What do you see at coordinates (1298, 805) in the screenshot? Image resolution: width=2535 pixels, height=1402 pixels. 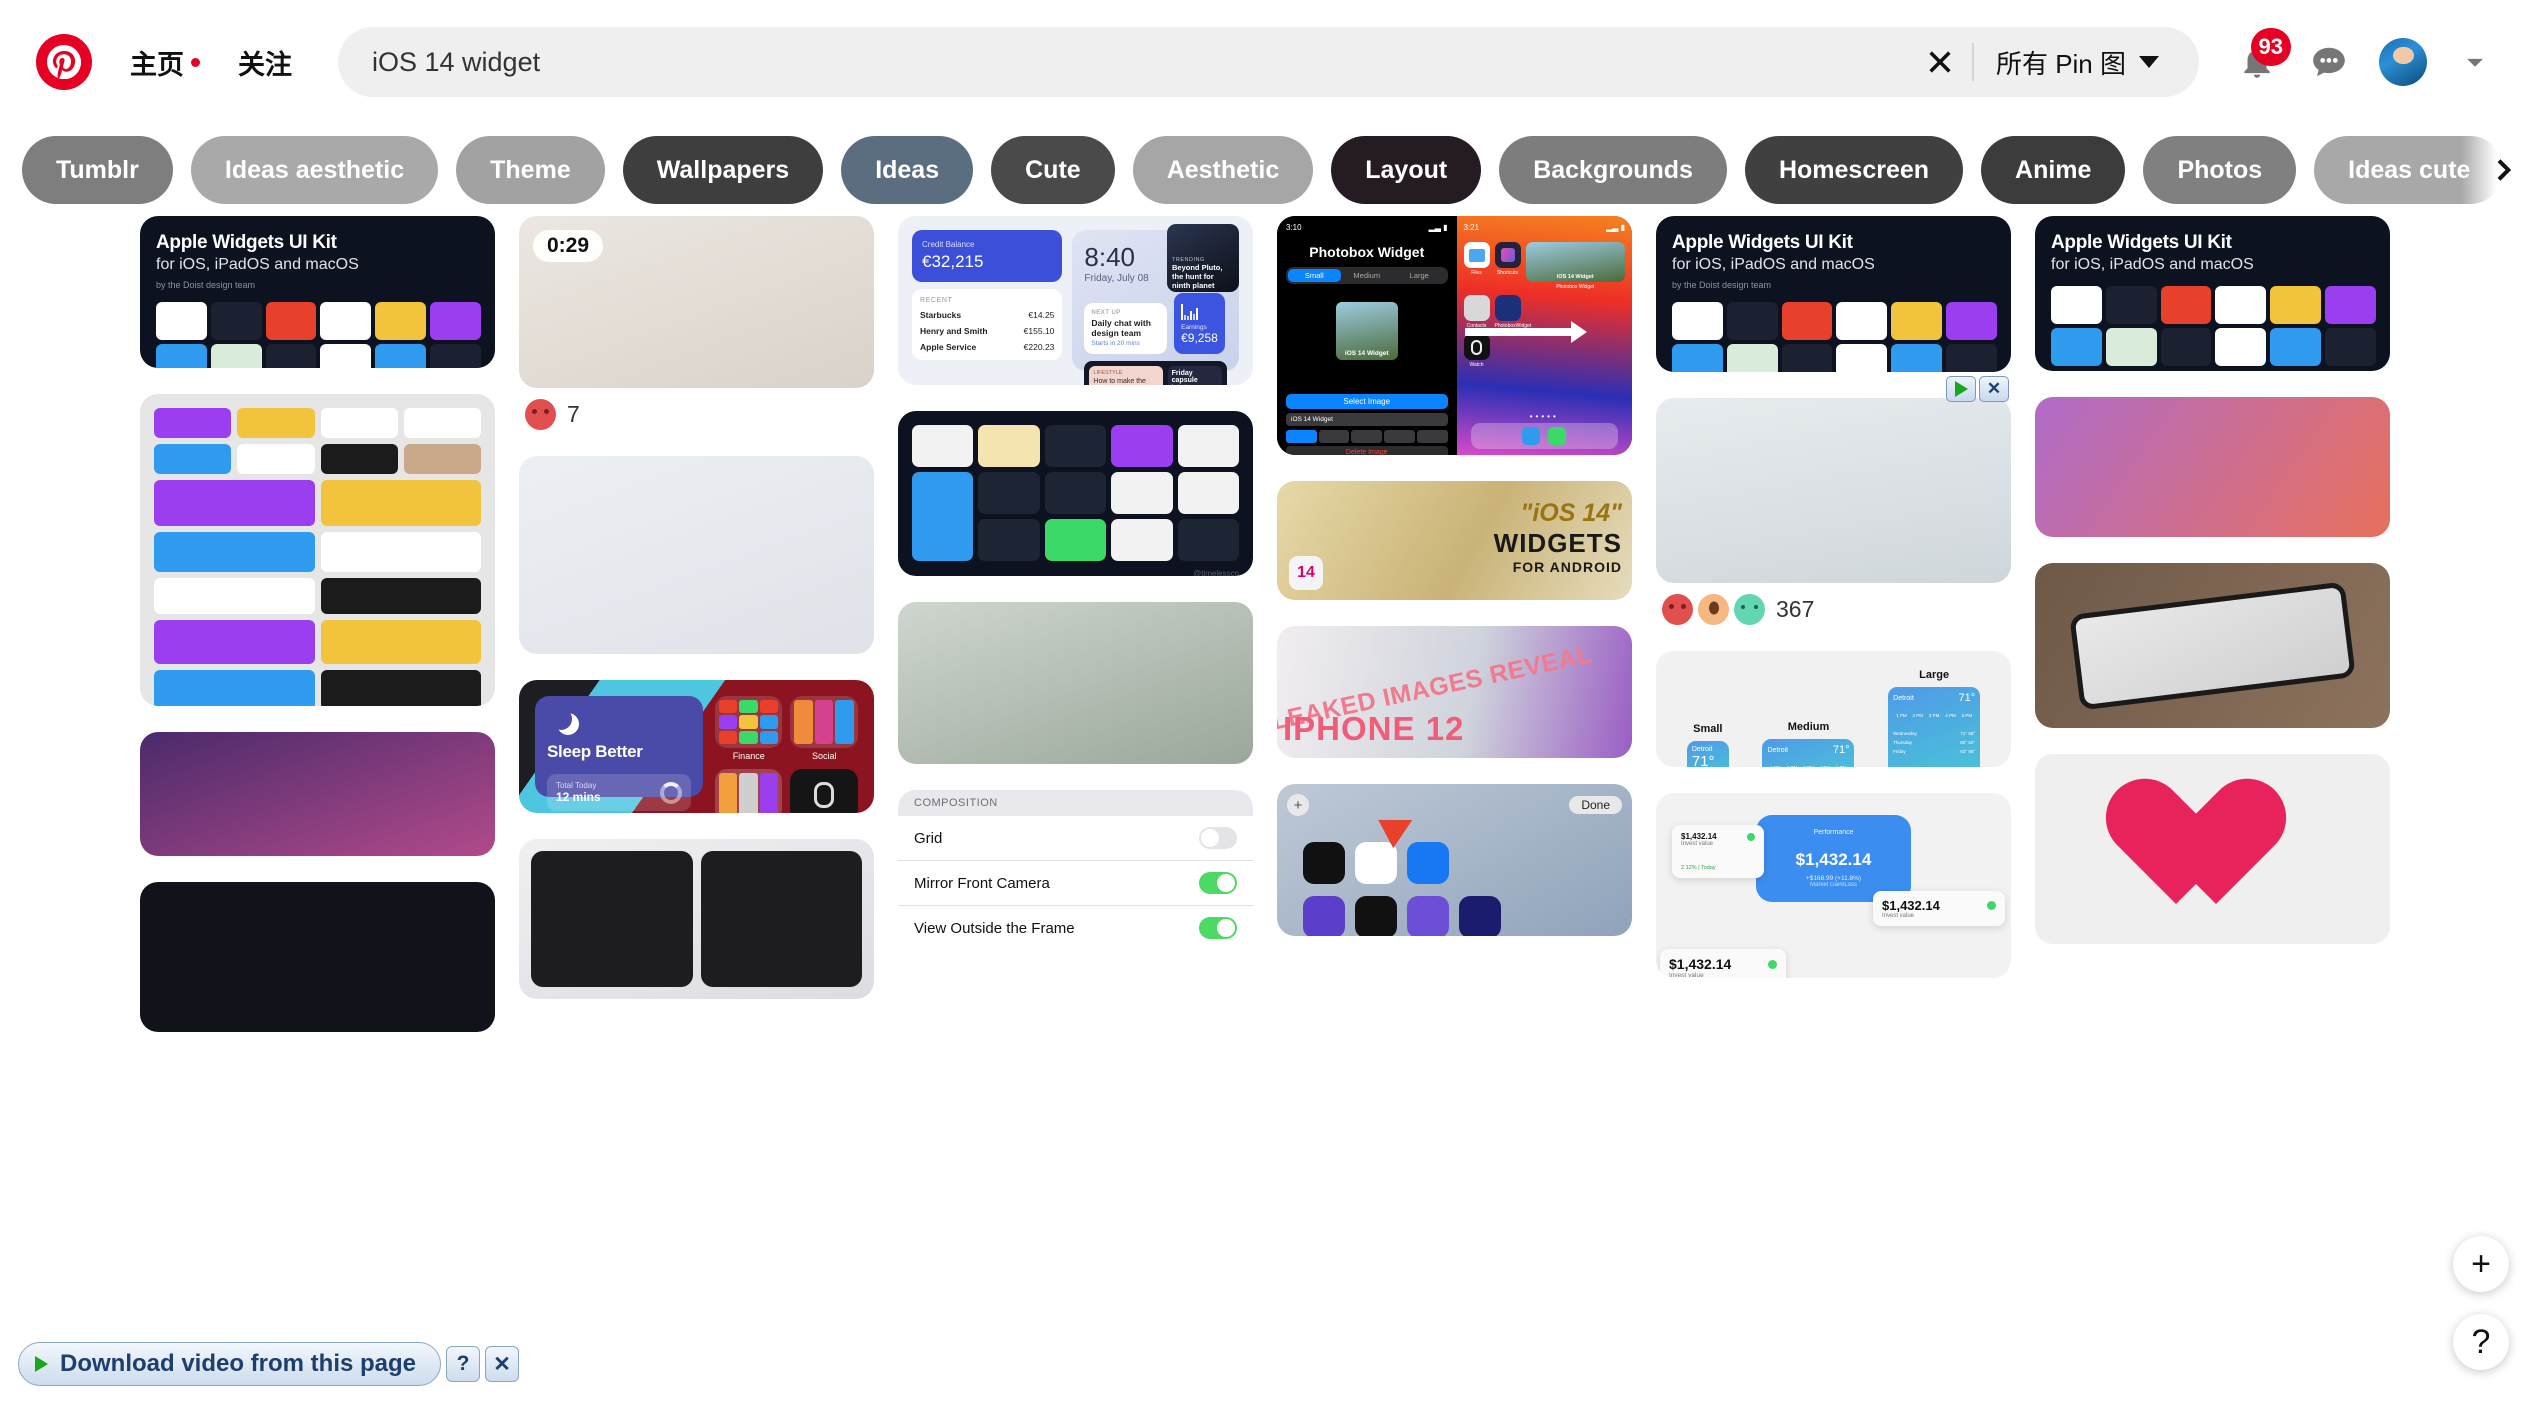 I see `add-icon: +` at bounding box center [1298, 805].